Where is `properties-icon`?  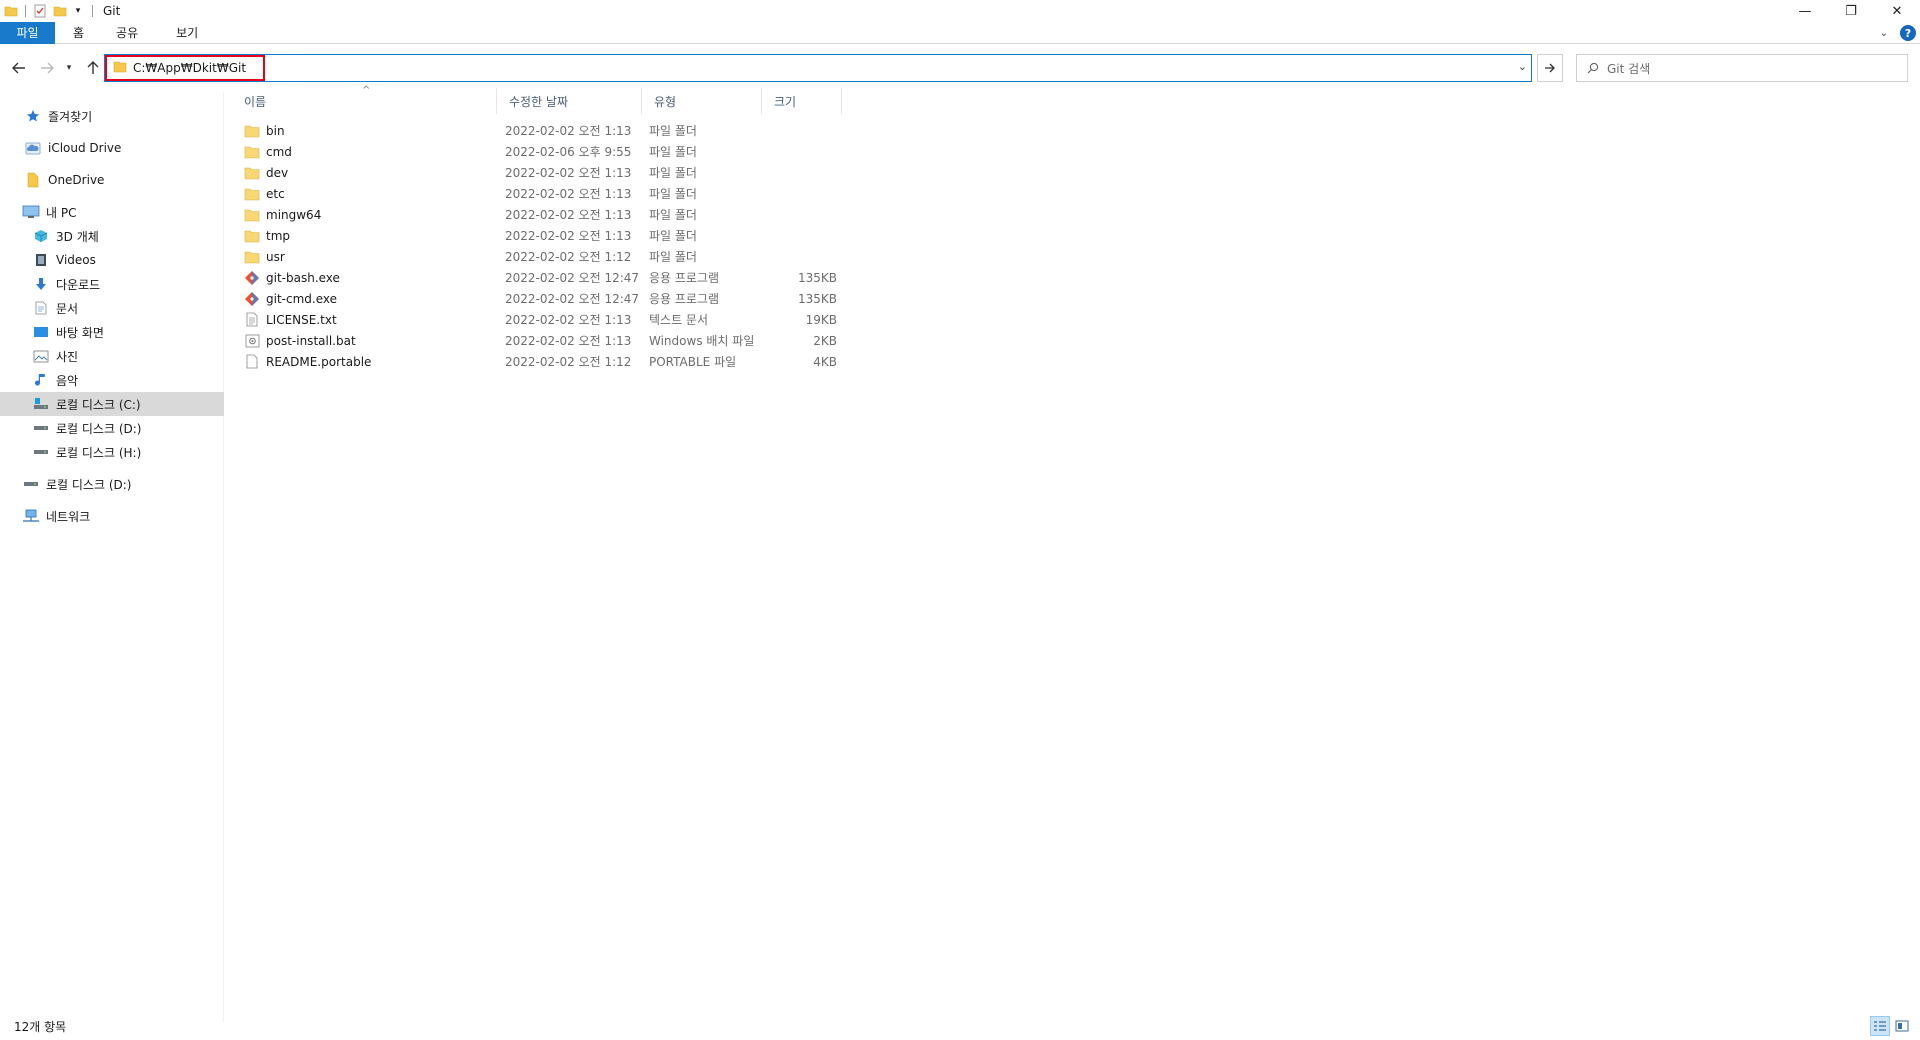
properties-icon is located at coordinates (40, 11).